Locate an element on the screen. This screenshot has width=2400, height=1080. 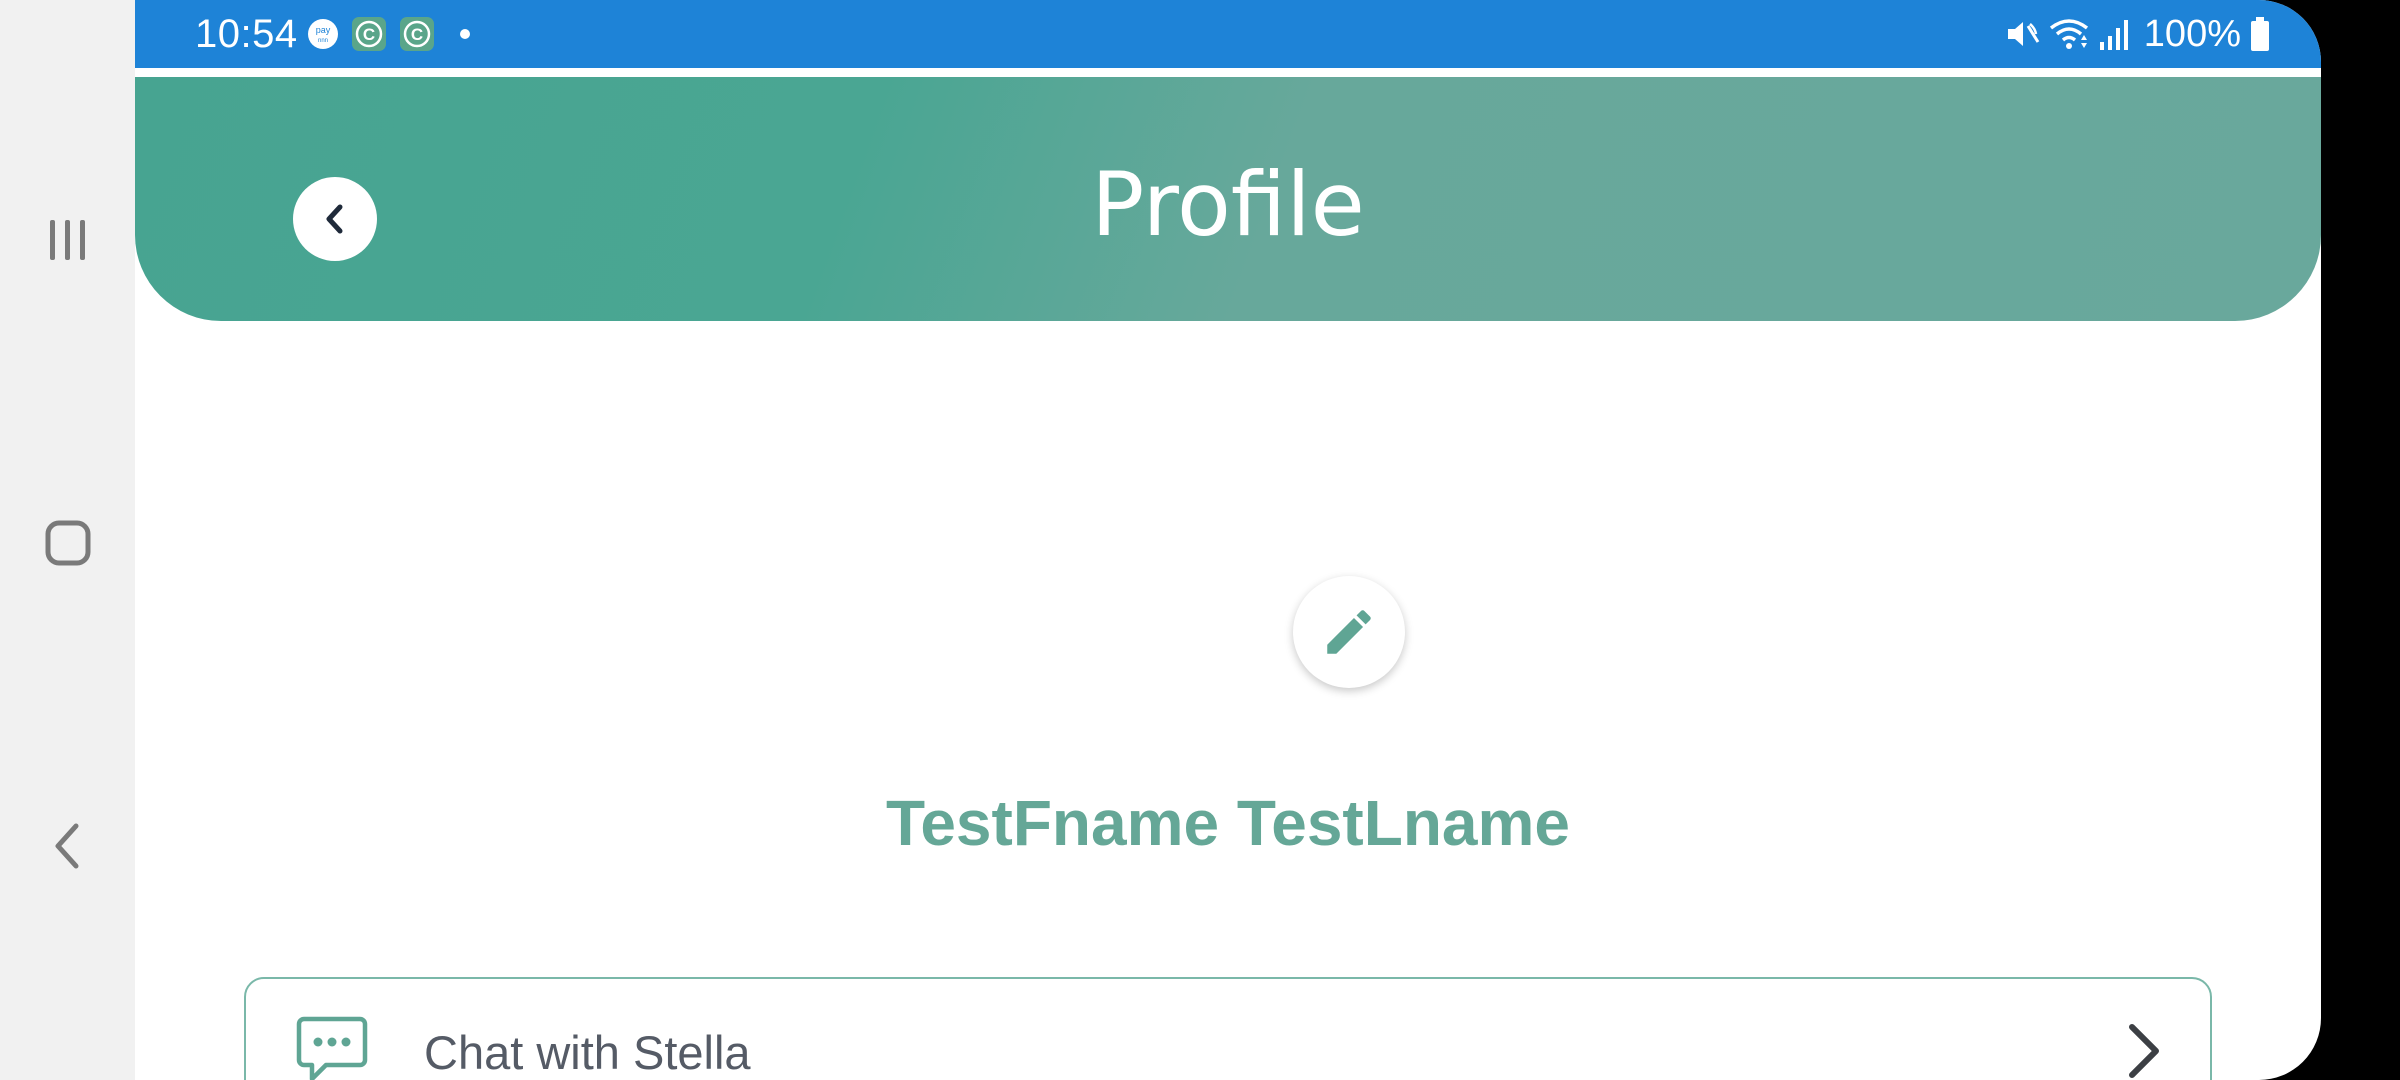
back-arrow-icon is located at coordinates (66, 846).